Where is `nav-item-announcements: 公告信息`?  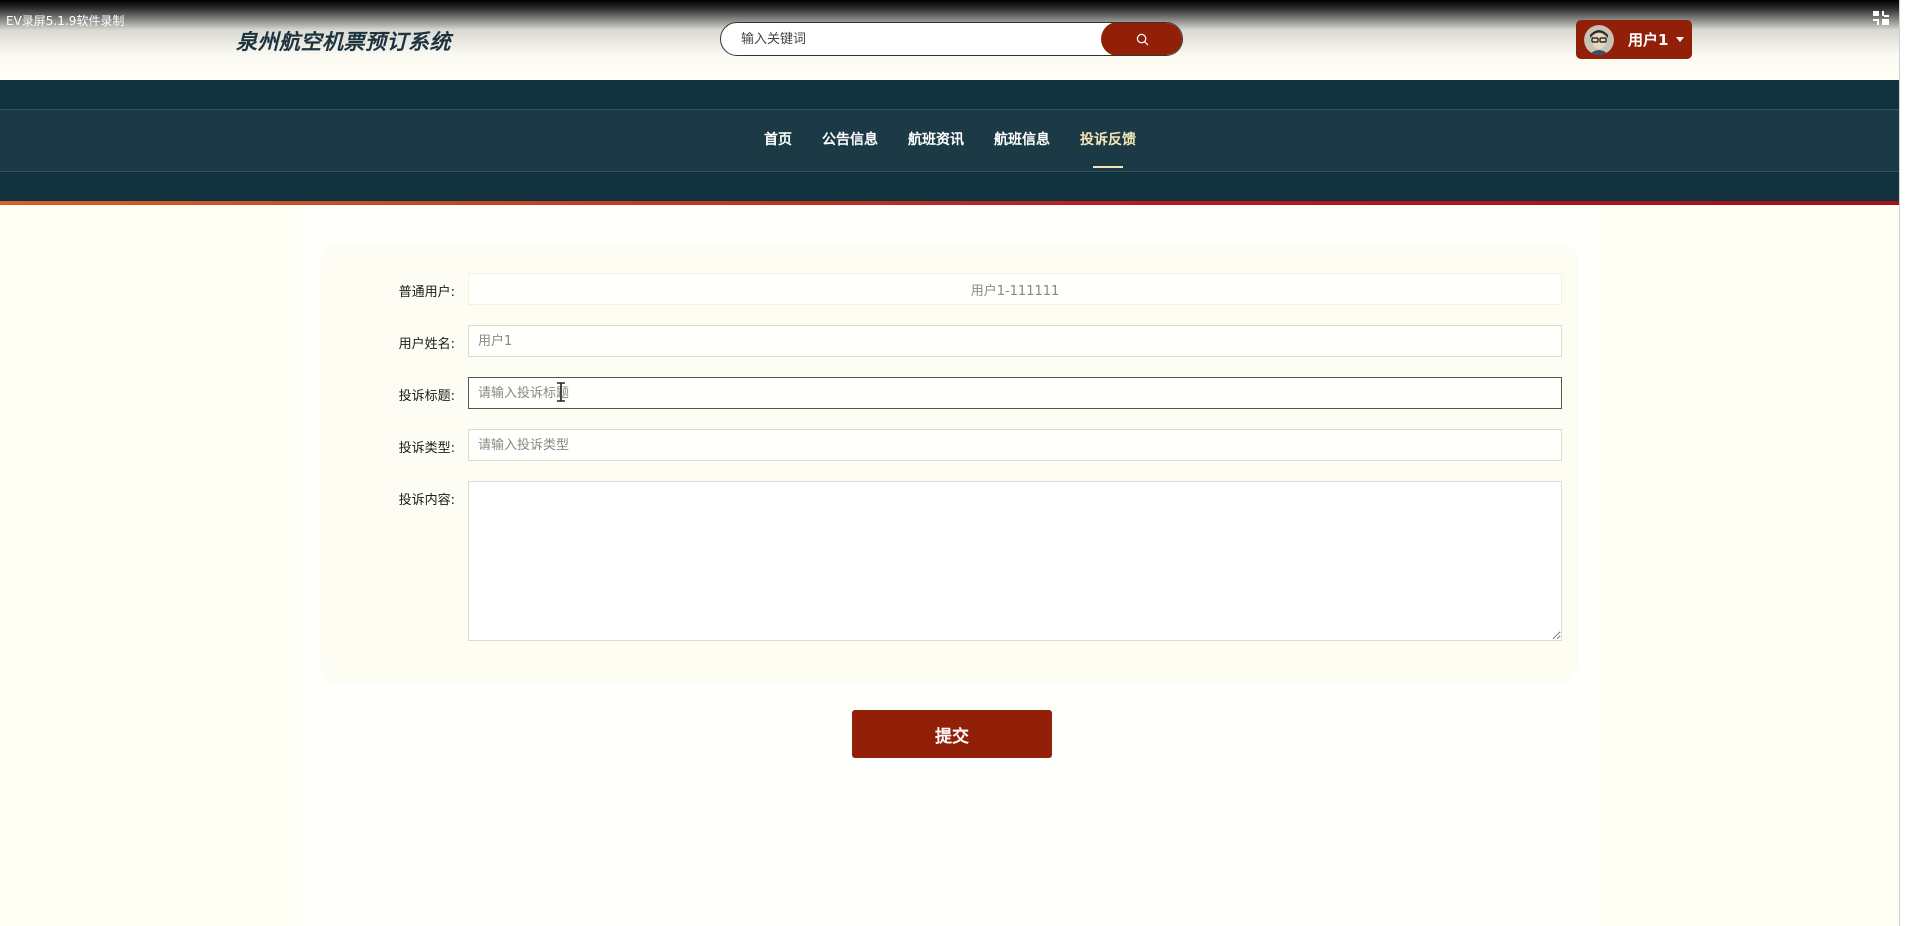 nav-item-announcements: 公告信息 is located at coordinates (850, 140).